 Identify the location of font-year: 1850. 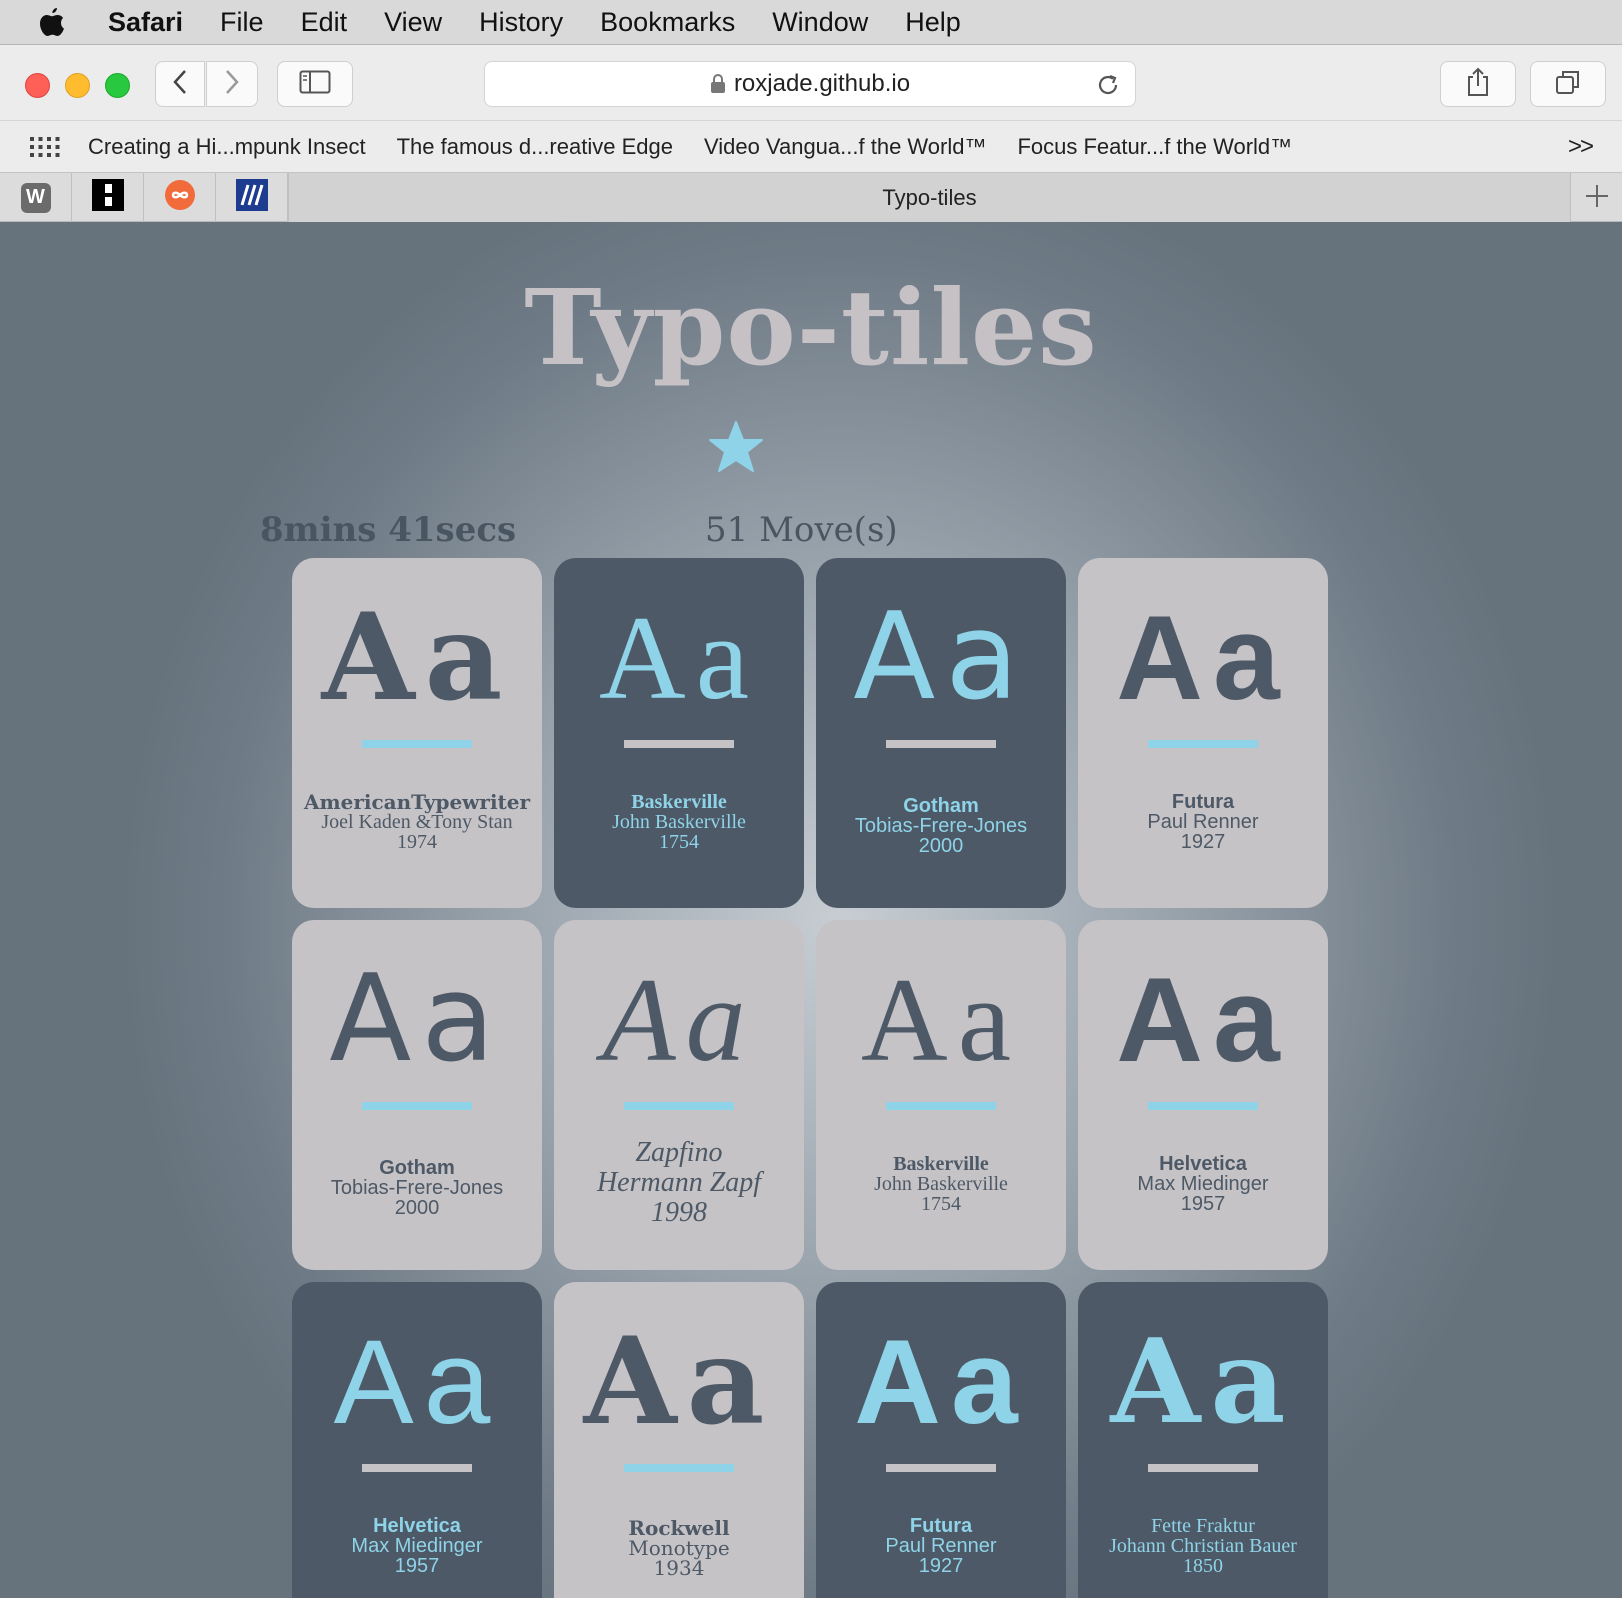
(1203, 1566).